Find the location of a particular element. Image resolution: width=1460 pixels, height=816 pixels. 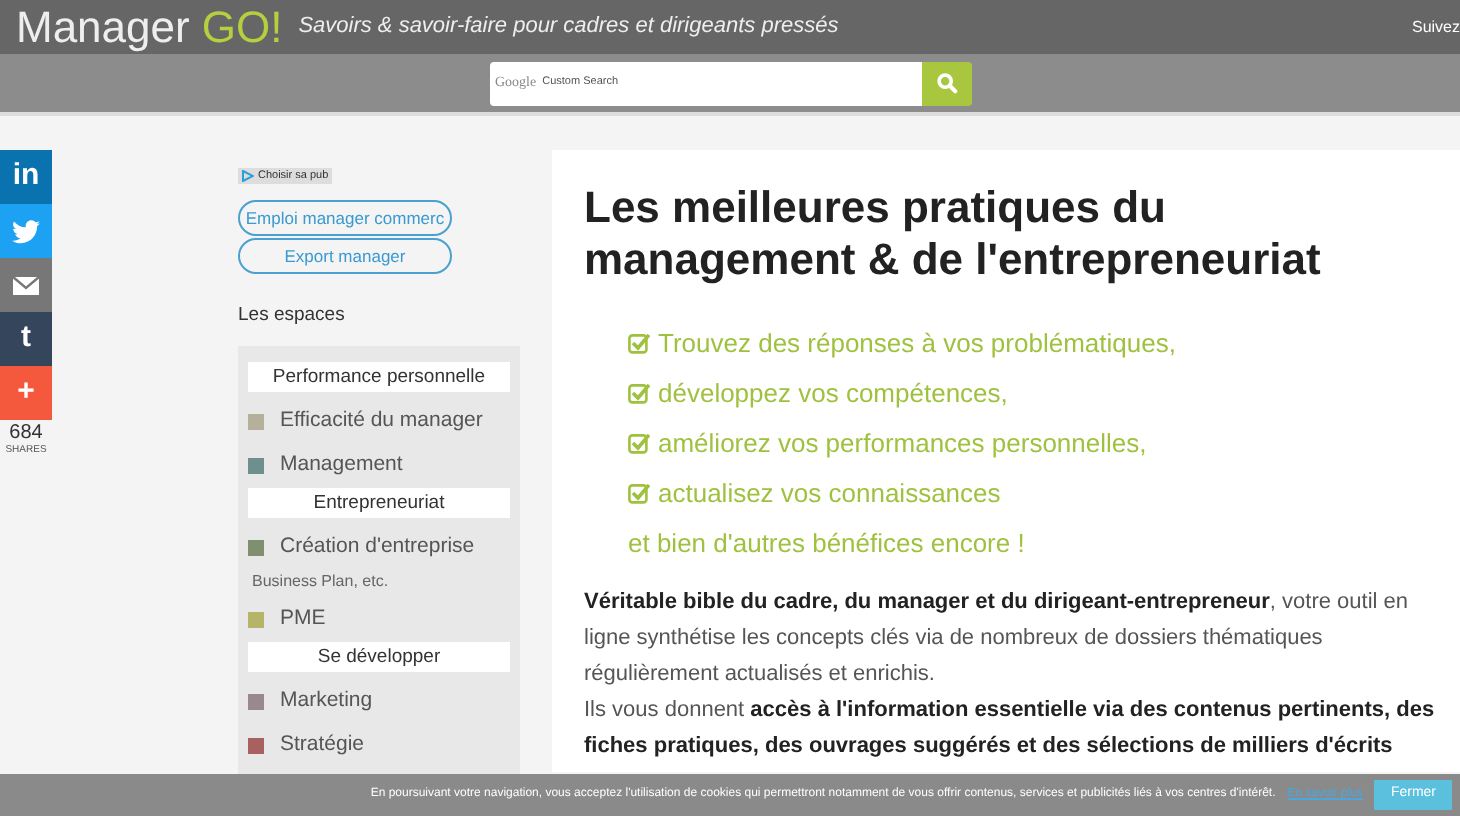

sidebar-item: PME is located at coordinates (379, 620).